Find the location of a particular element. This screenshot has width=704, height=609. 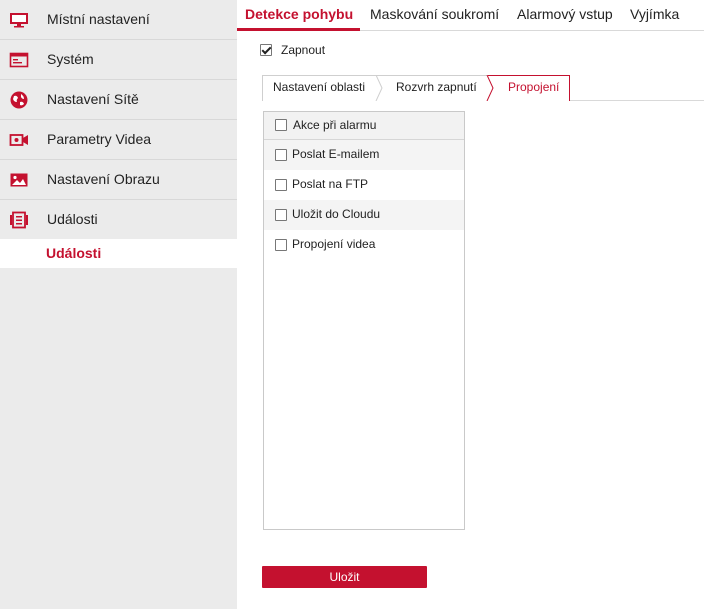

sidebar-subitem-label: Události is located at coordinates (74, 253).